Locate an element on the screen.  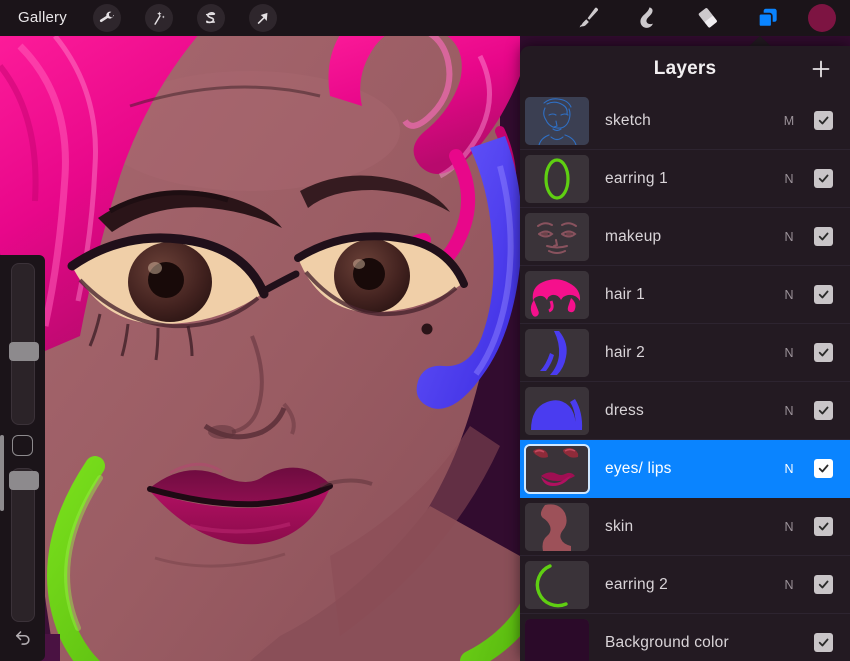
undo-button is located at coordinates (23, 636).